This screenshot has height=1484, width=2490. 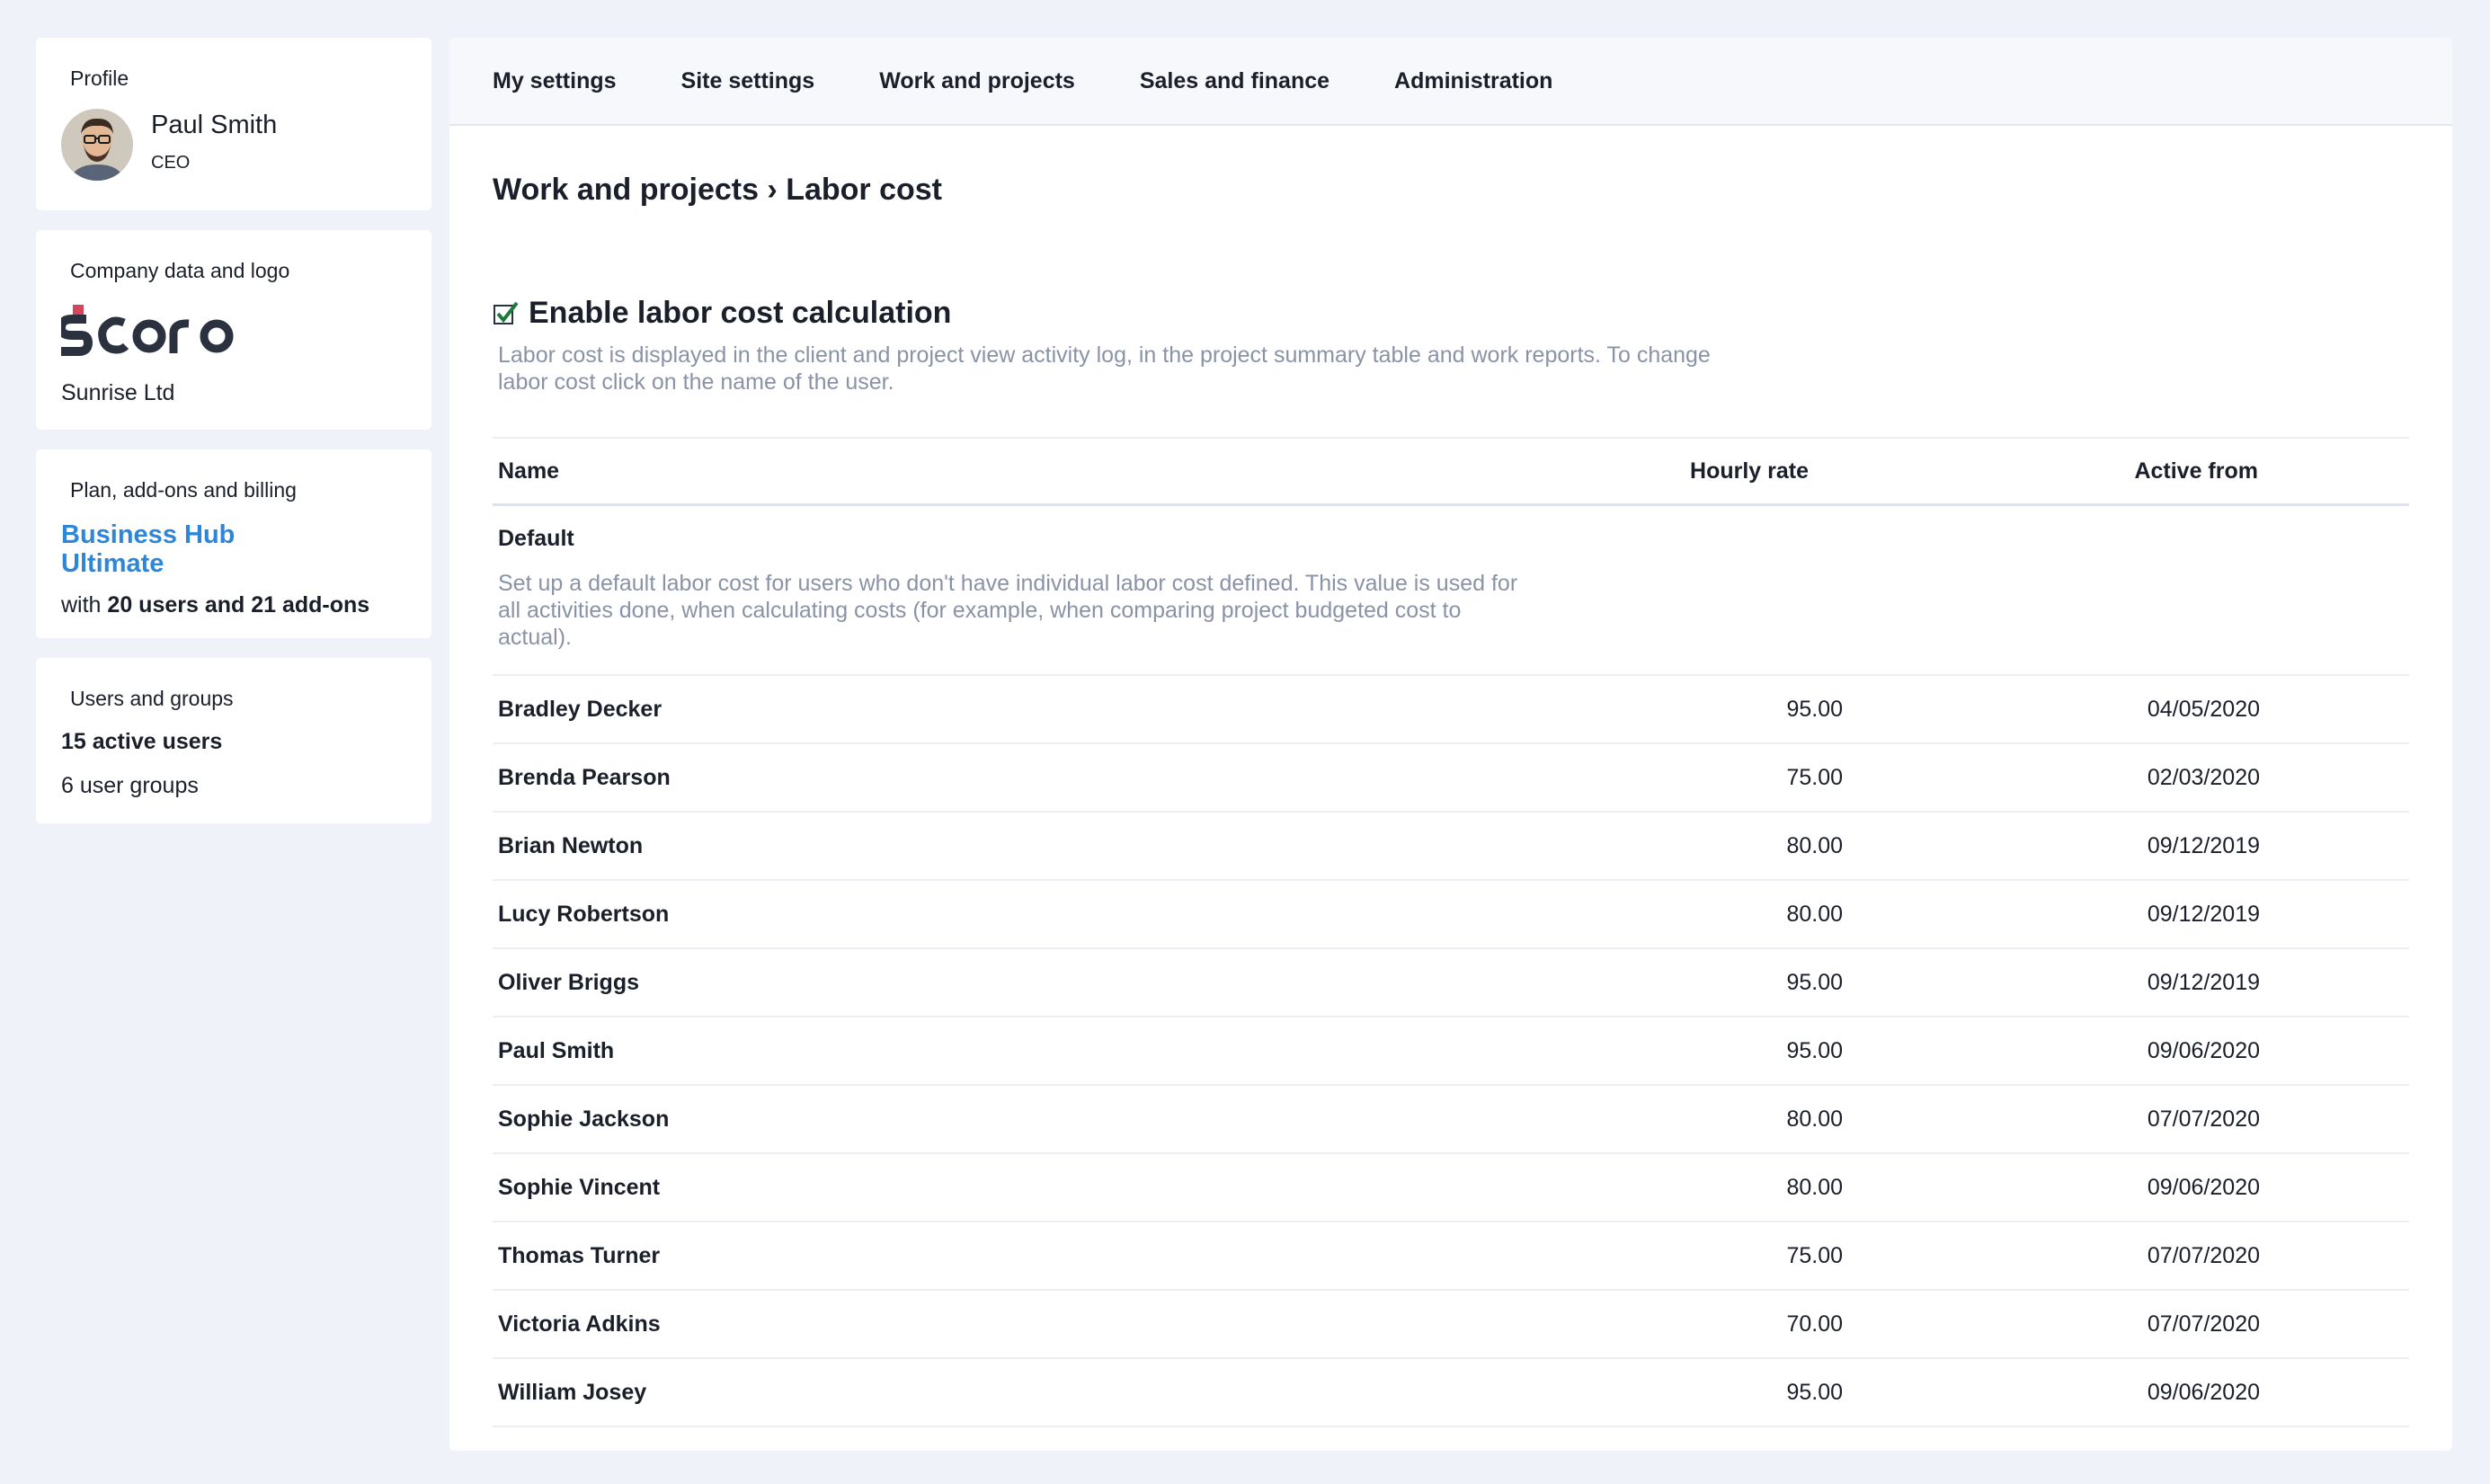 What do you see at coordinates (1037, 1256) in the screenshot?
I see `user-name: Thomas Turner` at bounding box center [1037, 1256].